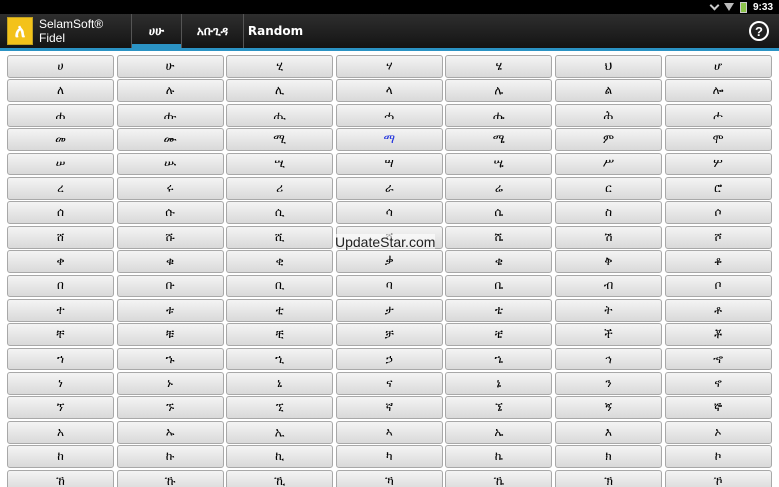  Describe the element at coordinates (156, 31) in the screenshot. I see `tab-hahu: ሀሁ` at that location.